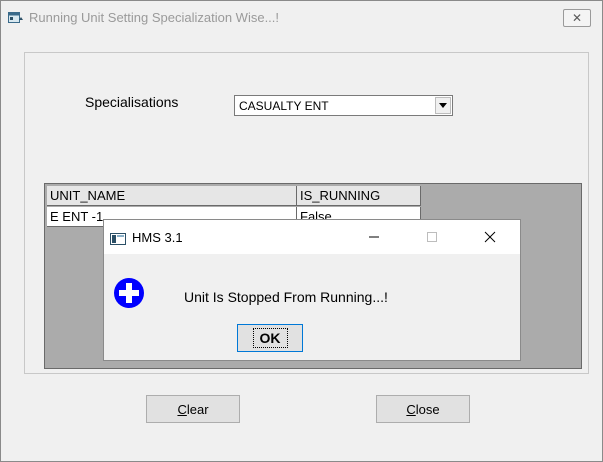 The image size is (603, 462). I want to click on window-close-button: ✕, so click(577, 18).